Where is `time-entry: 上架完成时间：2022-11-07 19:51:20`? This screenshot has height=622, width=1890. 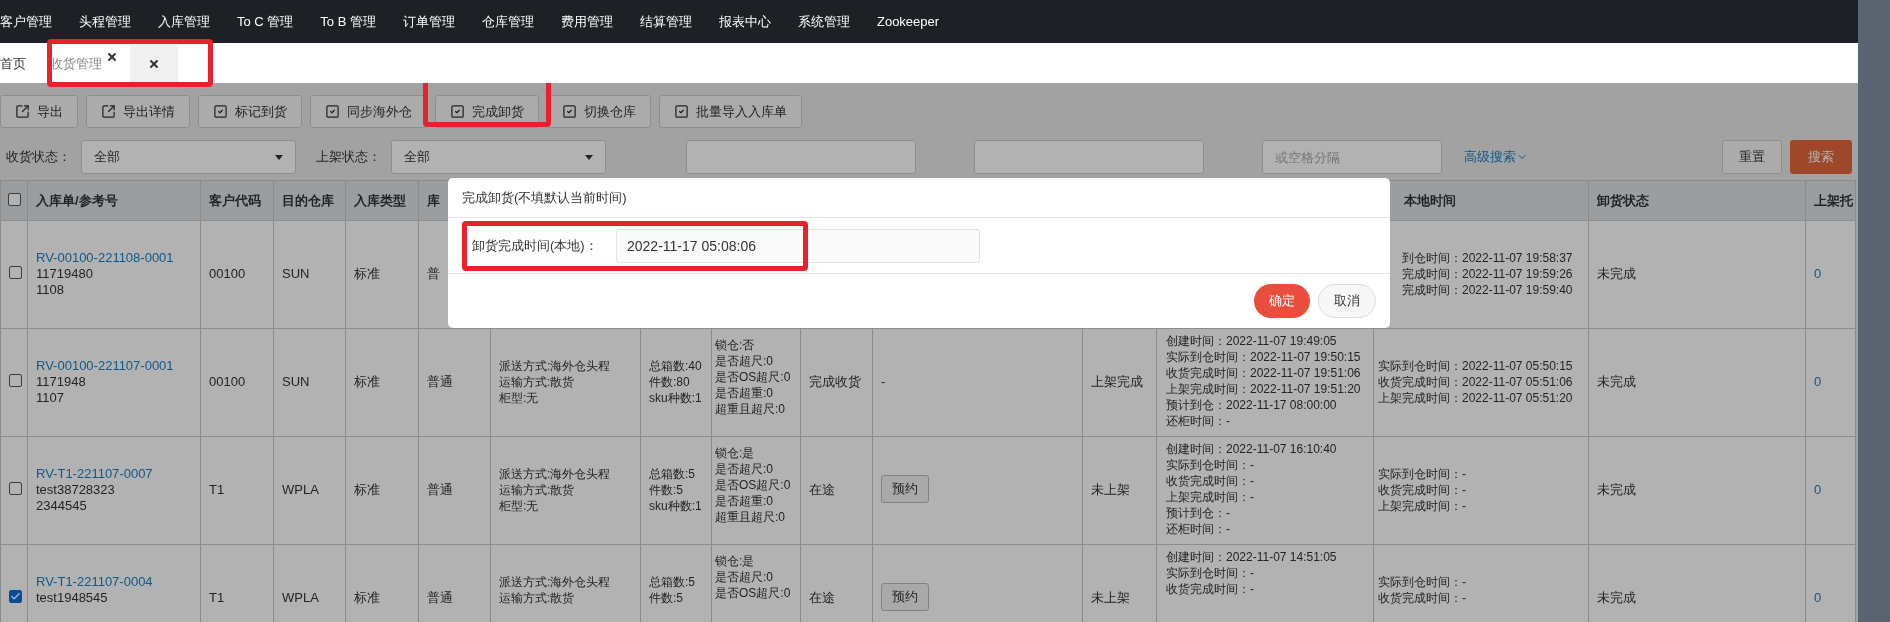
time-entry: 上架完成时间：2022-11-07 19:51:20 is located at coordinates (1263, 389).